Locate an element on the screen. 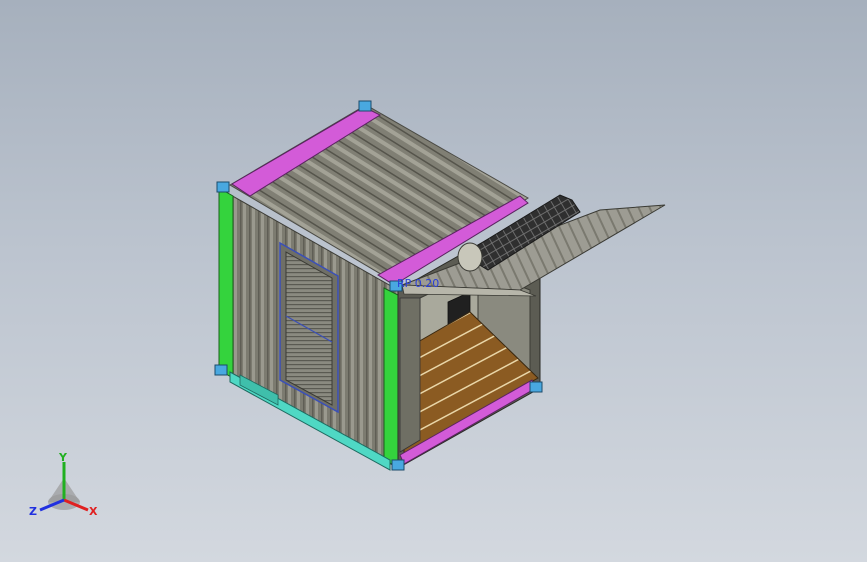 Image resolution: width=867 pixels, height=562 pixels. y-axis-label: Y is located at coordinates (63, 457).